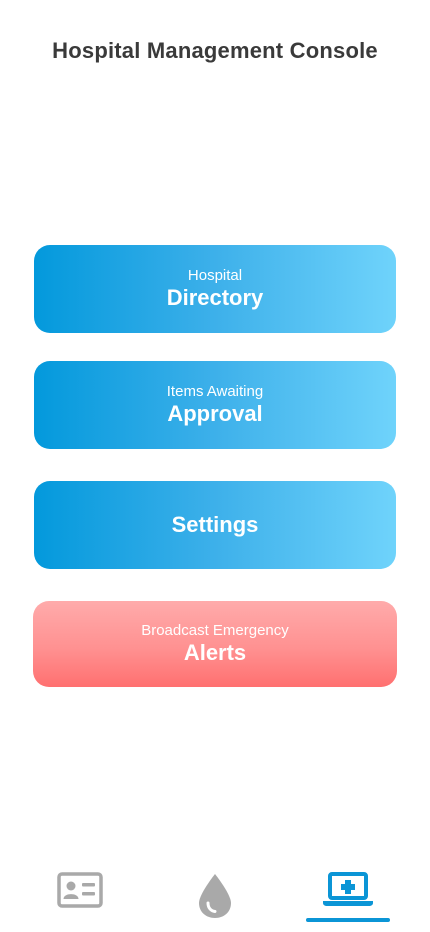 The width and height of the screenshot is (430, 932). I want to click on blood-drop-icon, so click(215, 896).